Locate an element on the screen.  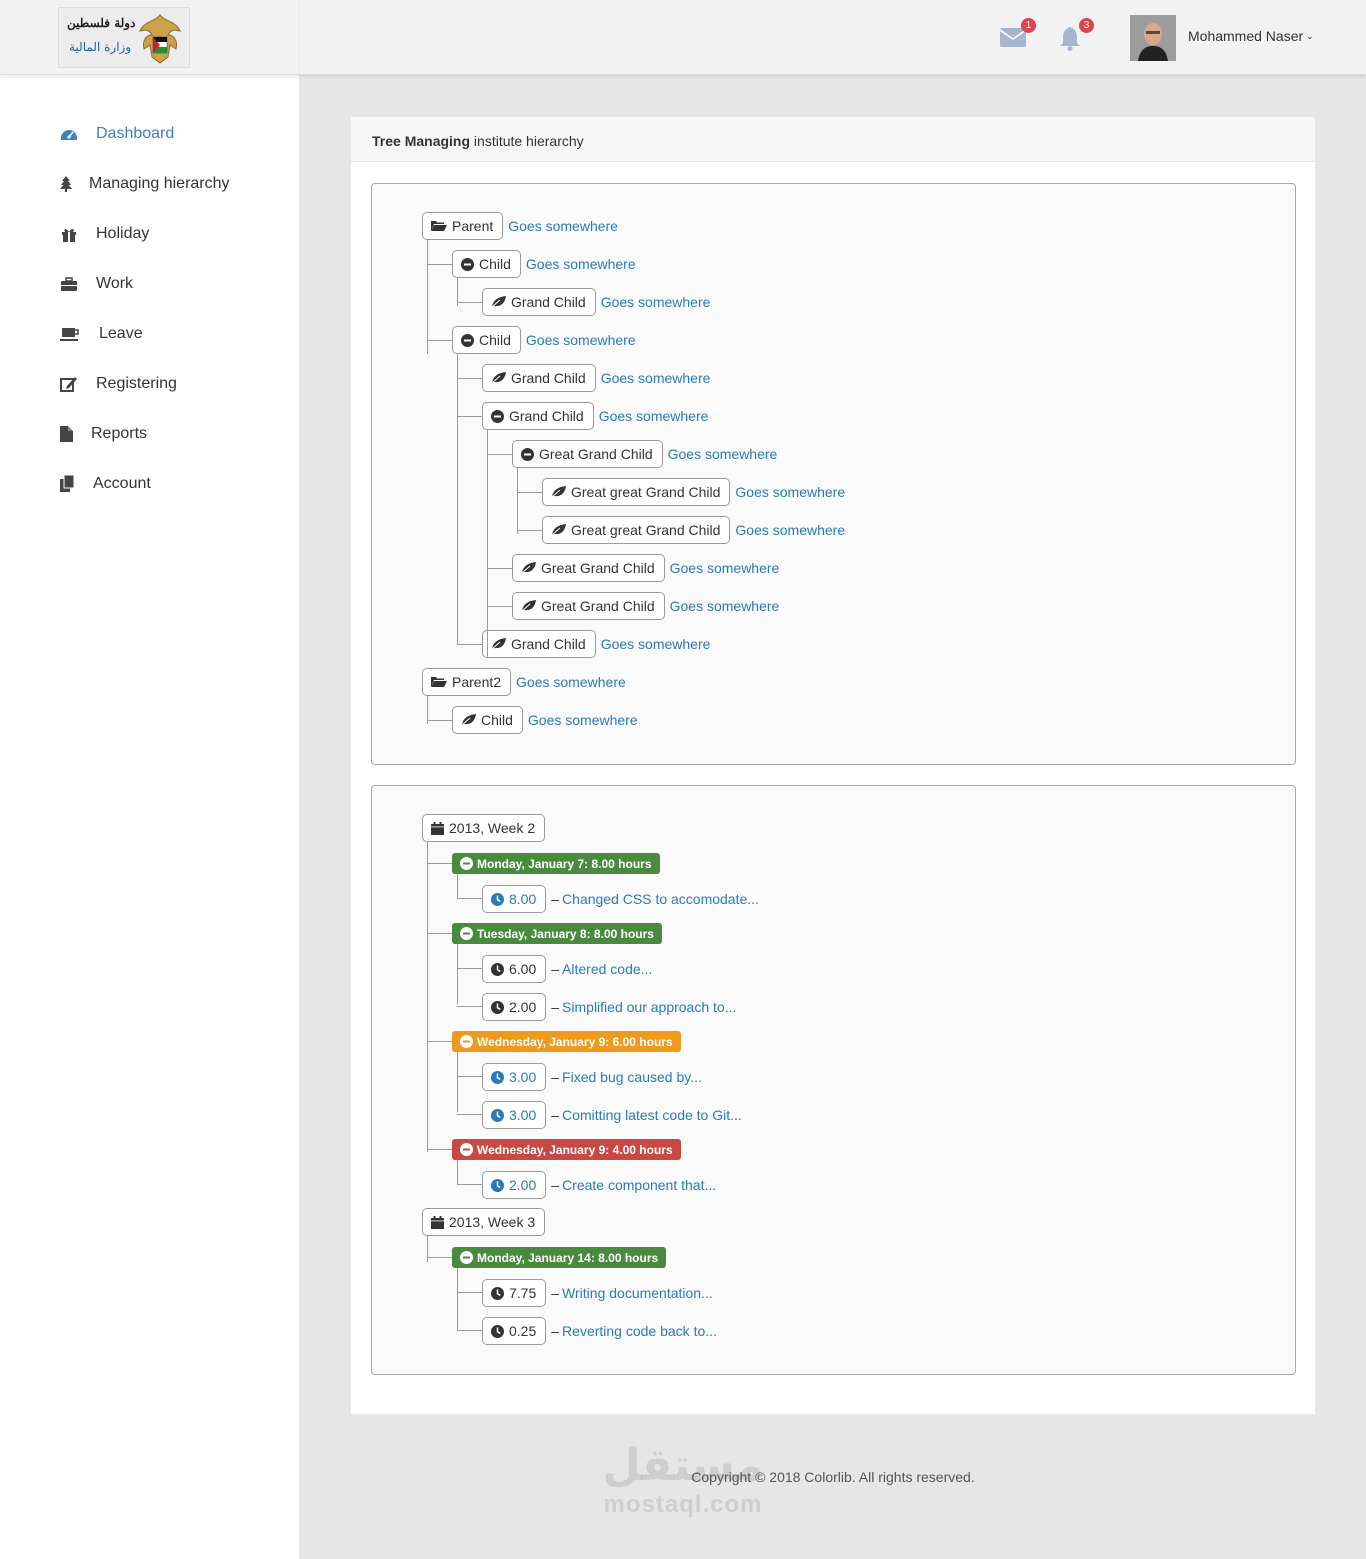
day-node: Monday, January 7: 8.00 hours is located at coordinates (556, 863).